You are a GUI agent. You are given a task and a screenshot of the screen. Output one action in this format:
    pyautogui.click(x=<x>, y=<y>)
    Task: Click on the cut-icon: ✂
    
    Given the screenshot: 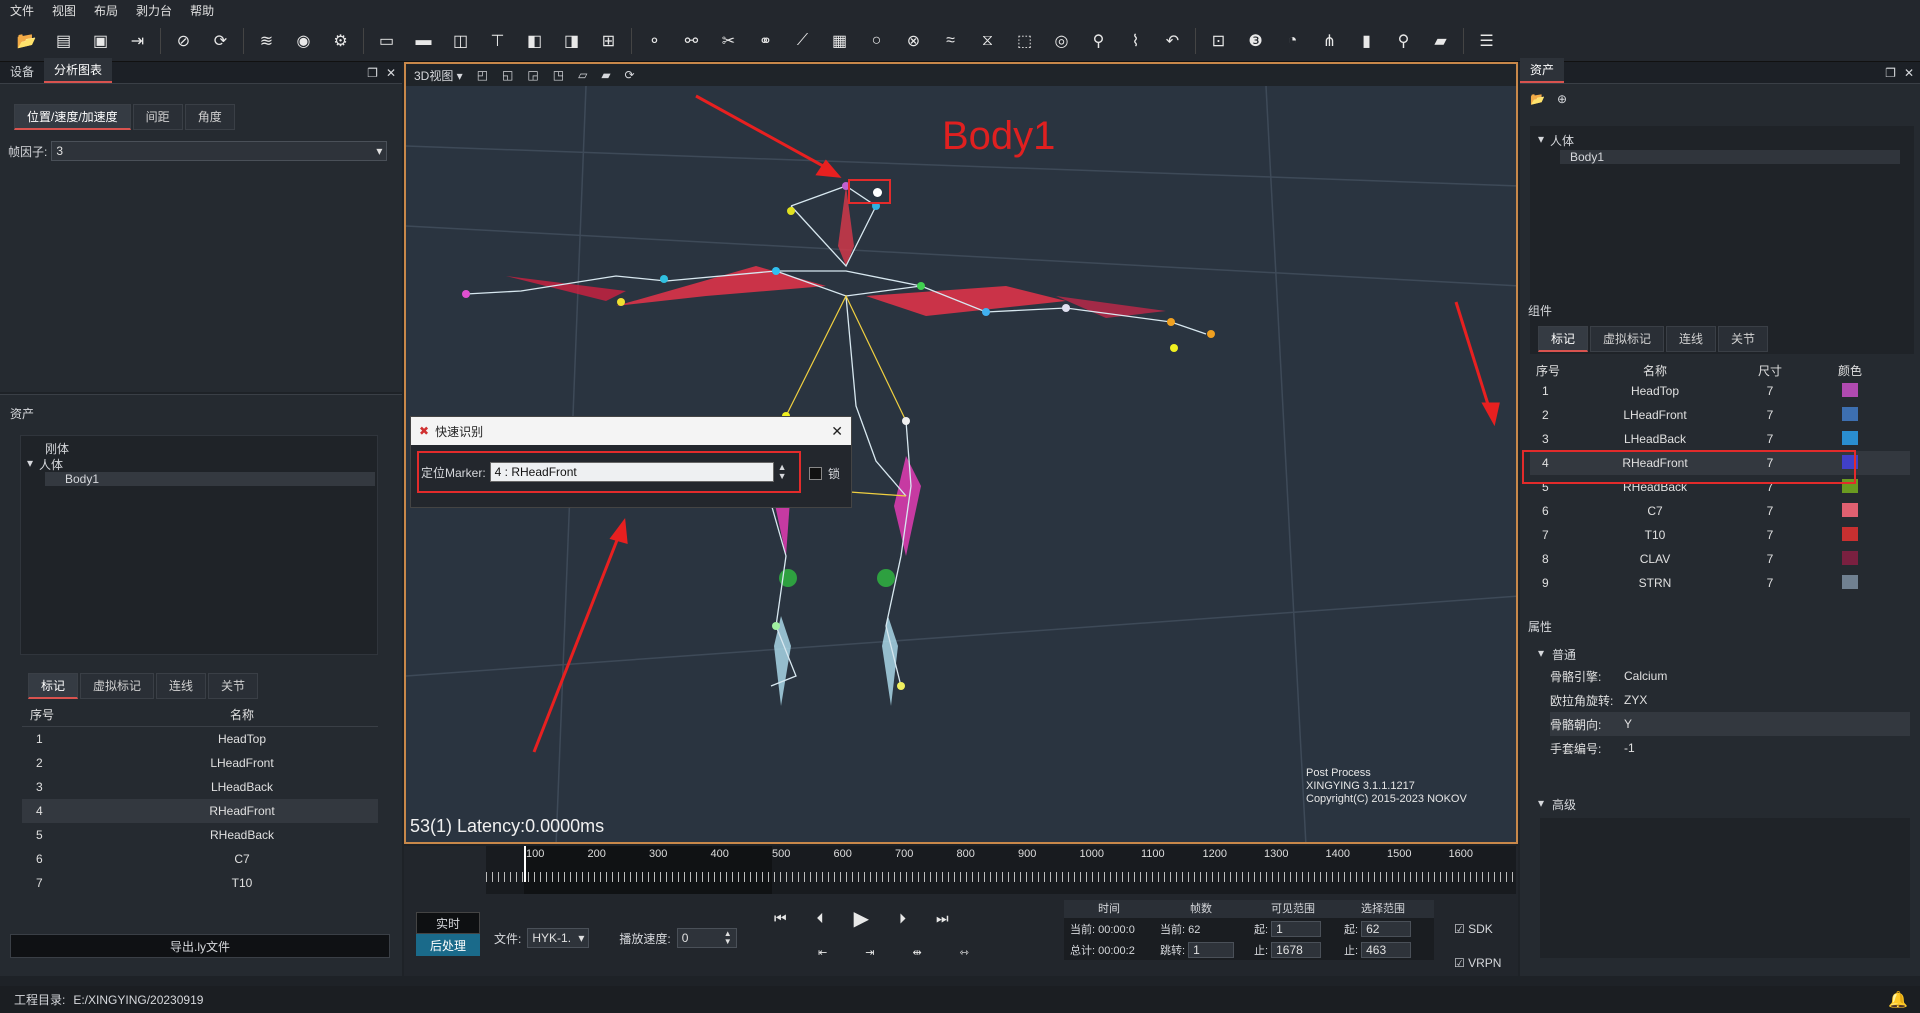 What is the action you would take?
    pyautogui.click(x=728, y=41)
    